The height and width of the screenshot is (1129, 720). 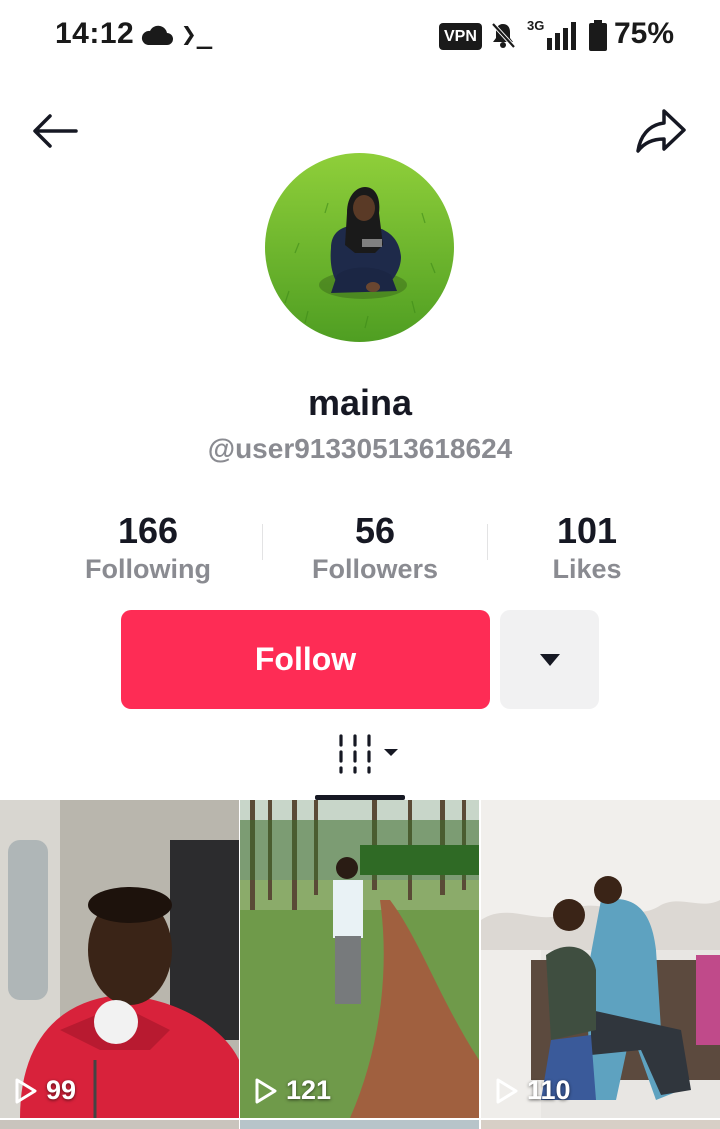 What do you see at coordinates (360, 448) in the screenshot?
I see `username: @user91330513618624` at bounding box center [360, 448].